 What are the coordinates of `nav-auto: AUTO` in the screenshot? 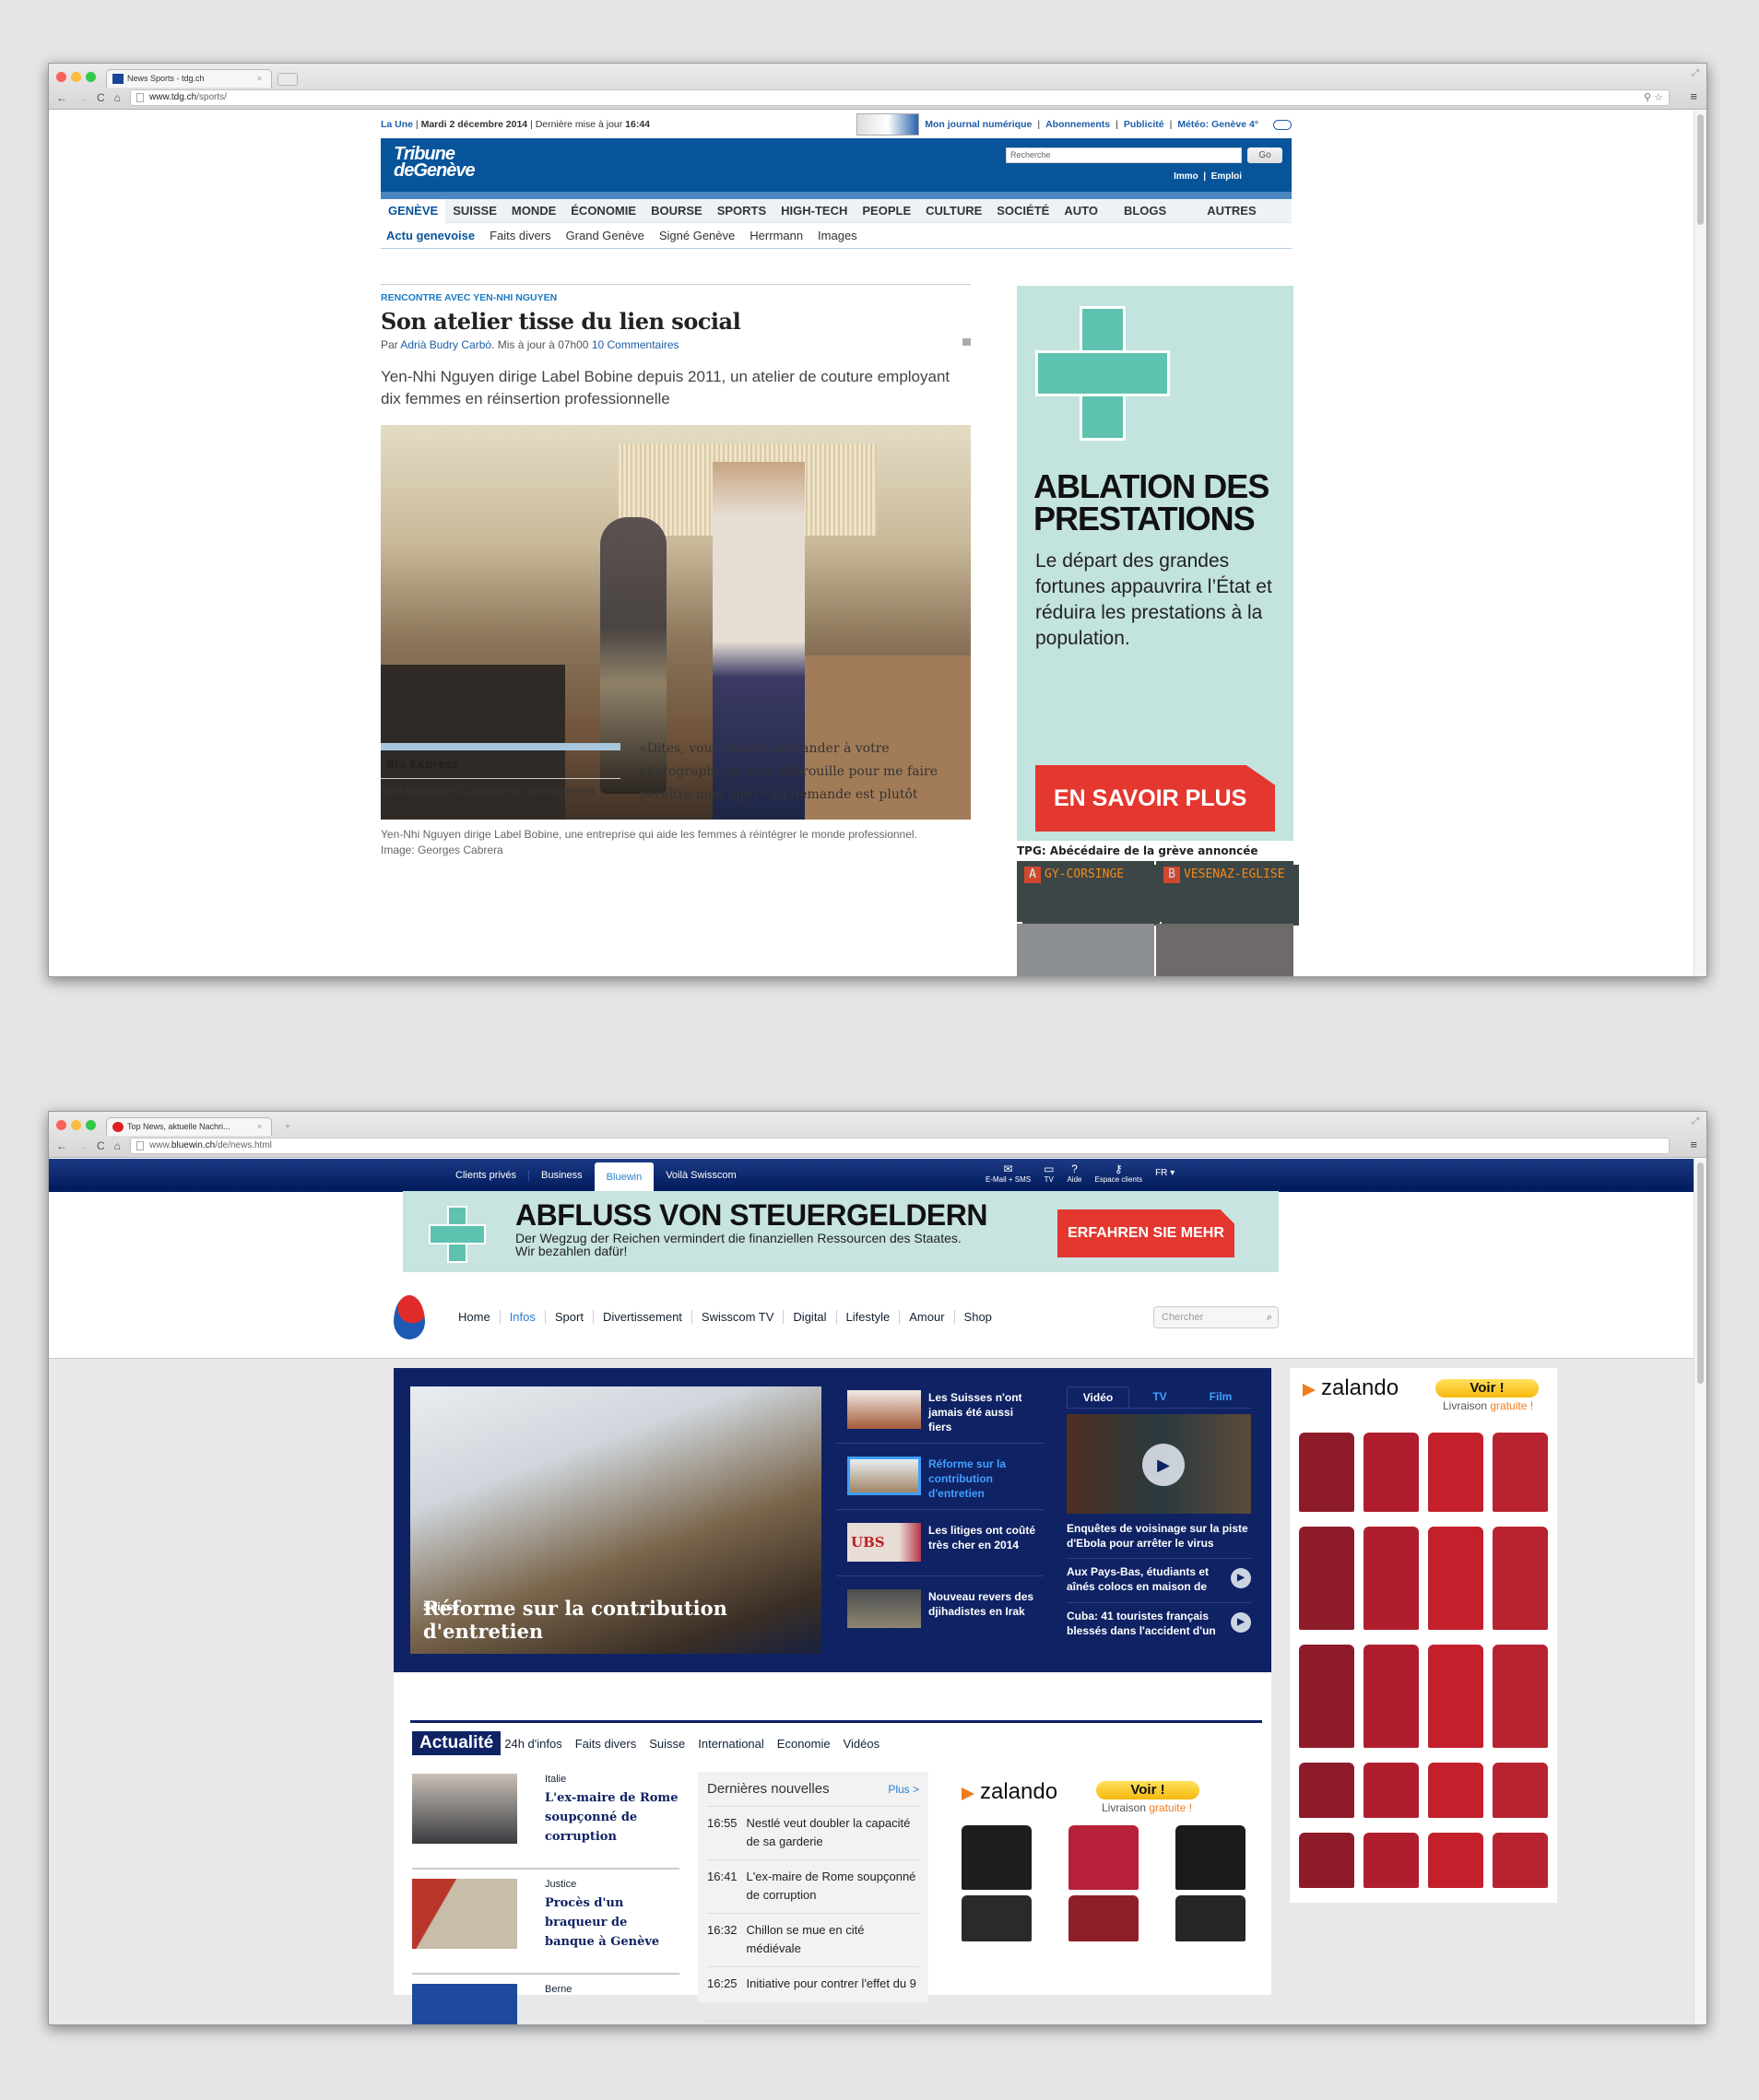 It's located at (1081, 211).